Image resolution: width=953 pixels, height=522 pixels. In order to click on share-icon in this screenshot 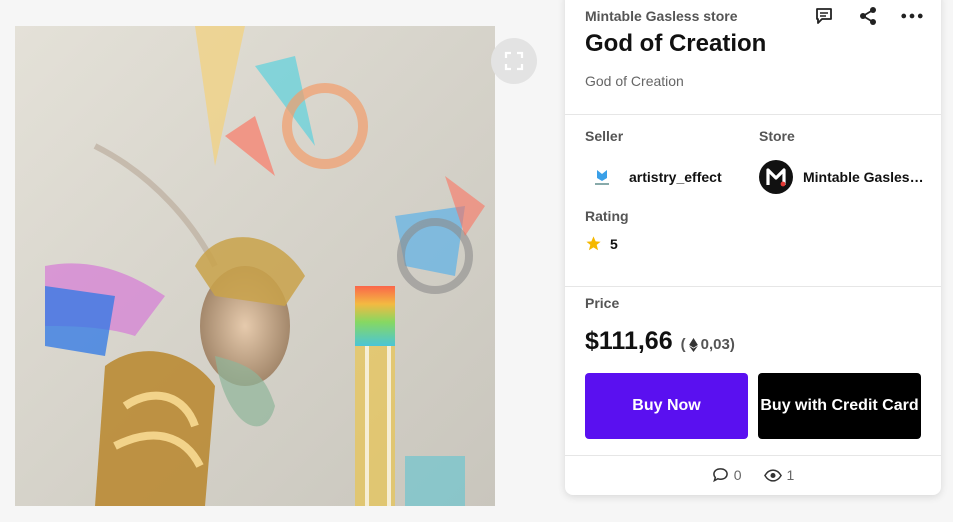, I will do `click(868, 16)`.